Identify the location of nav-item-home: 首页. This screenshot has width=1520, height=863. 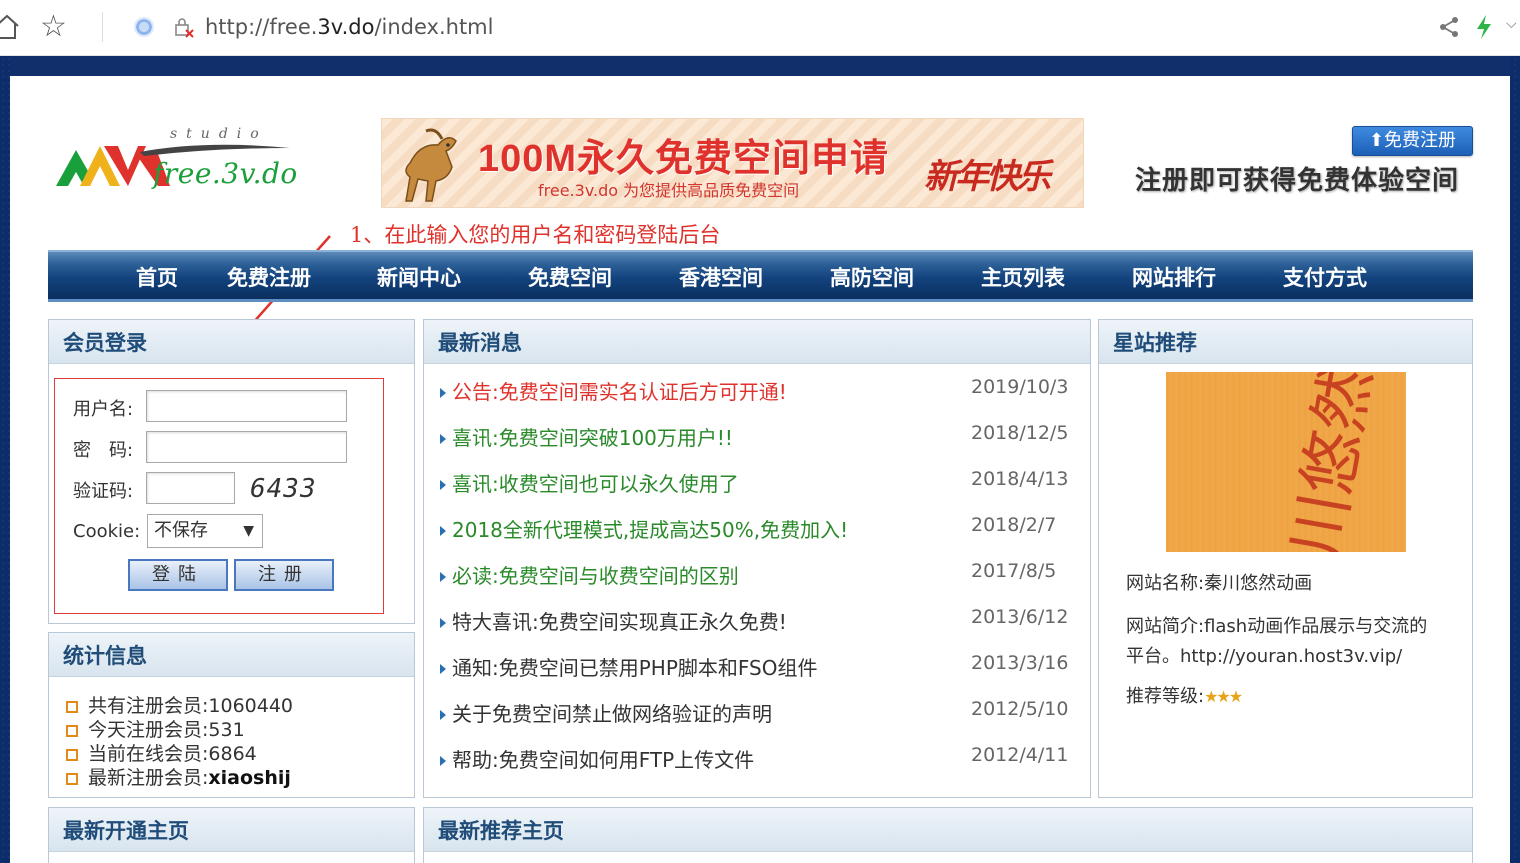
(157, 278).